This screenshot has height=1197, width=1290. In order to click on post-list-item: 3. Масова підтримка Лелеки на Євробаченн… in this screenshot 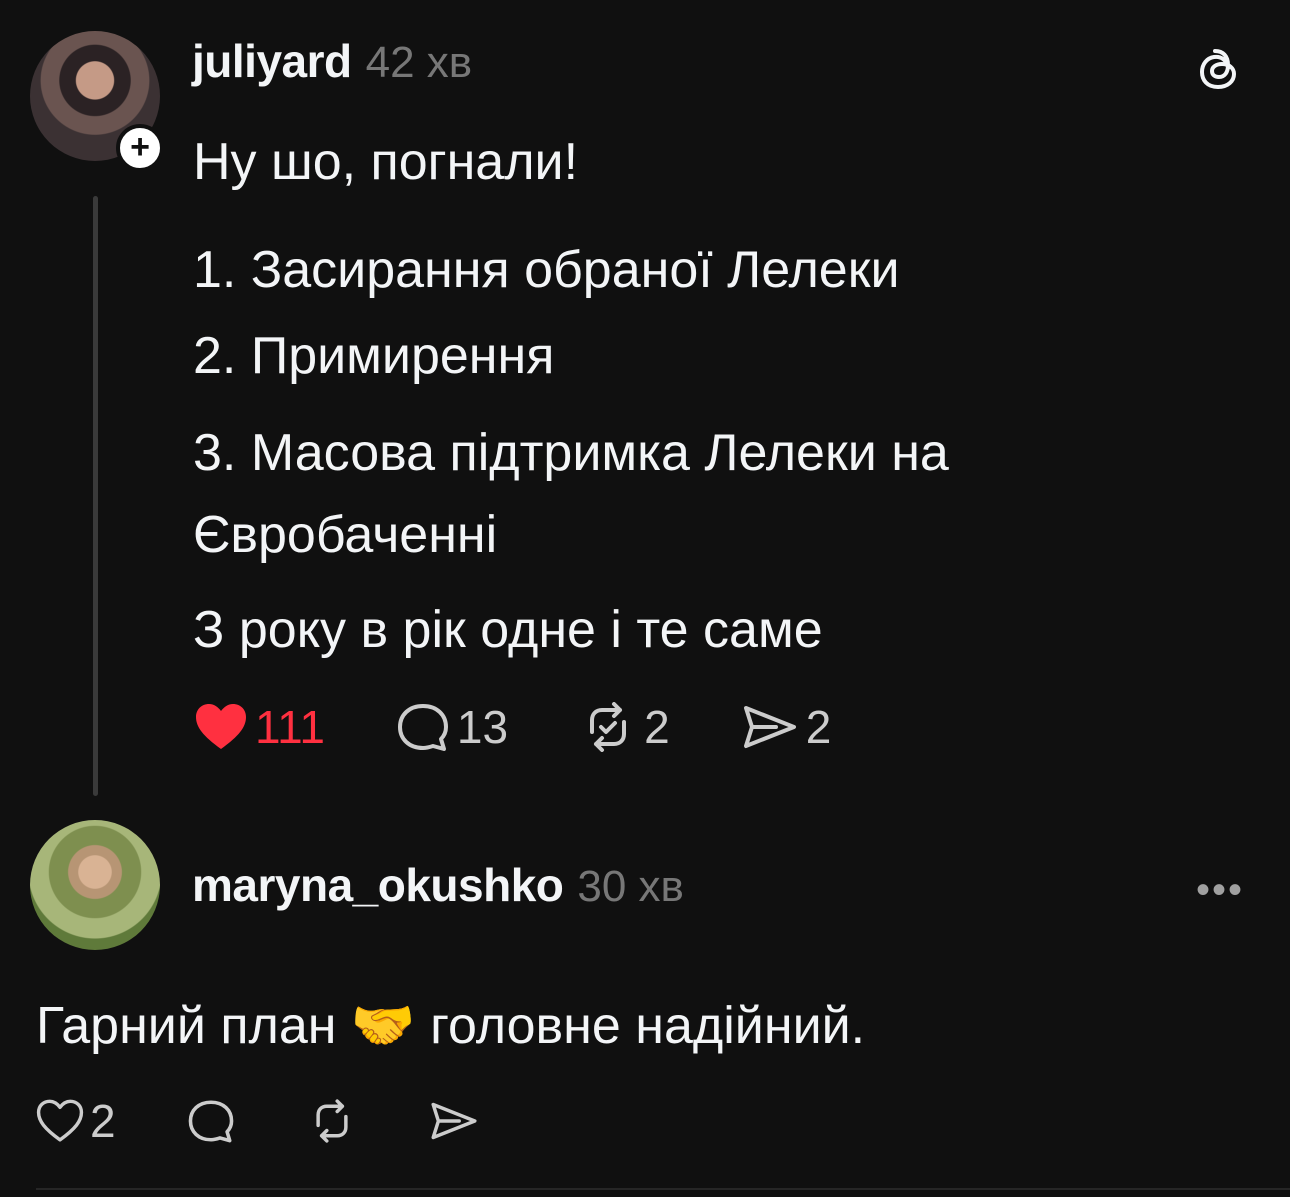, I will do `click(571, 494)`.